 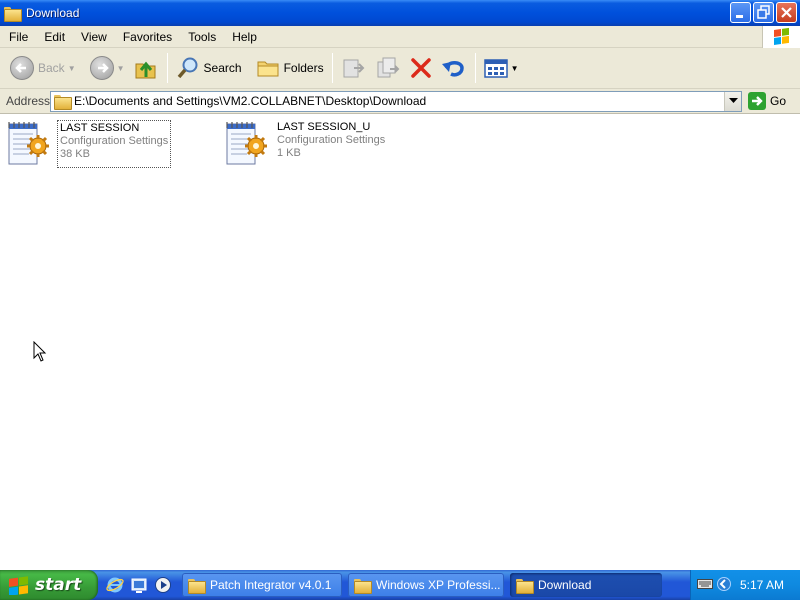 I want to click on window-controls, so click(x=763, y=12).